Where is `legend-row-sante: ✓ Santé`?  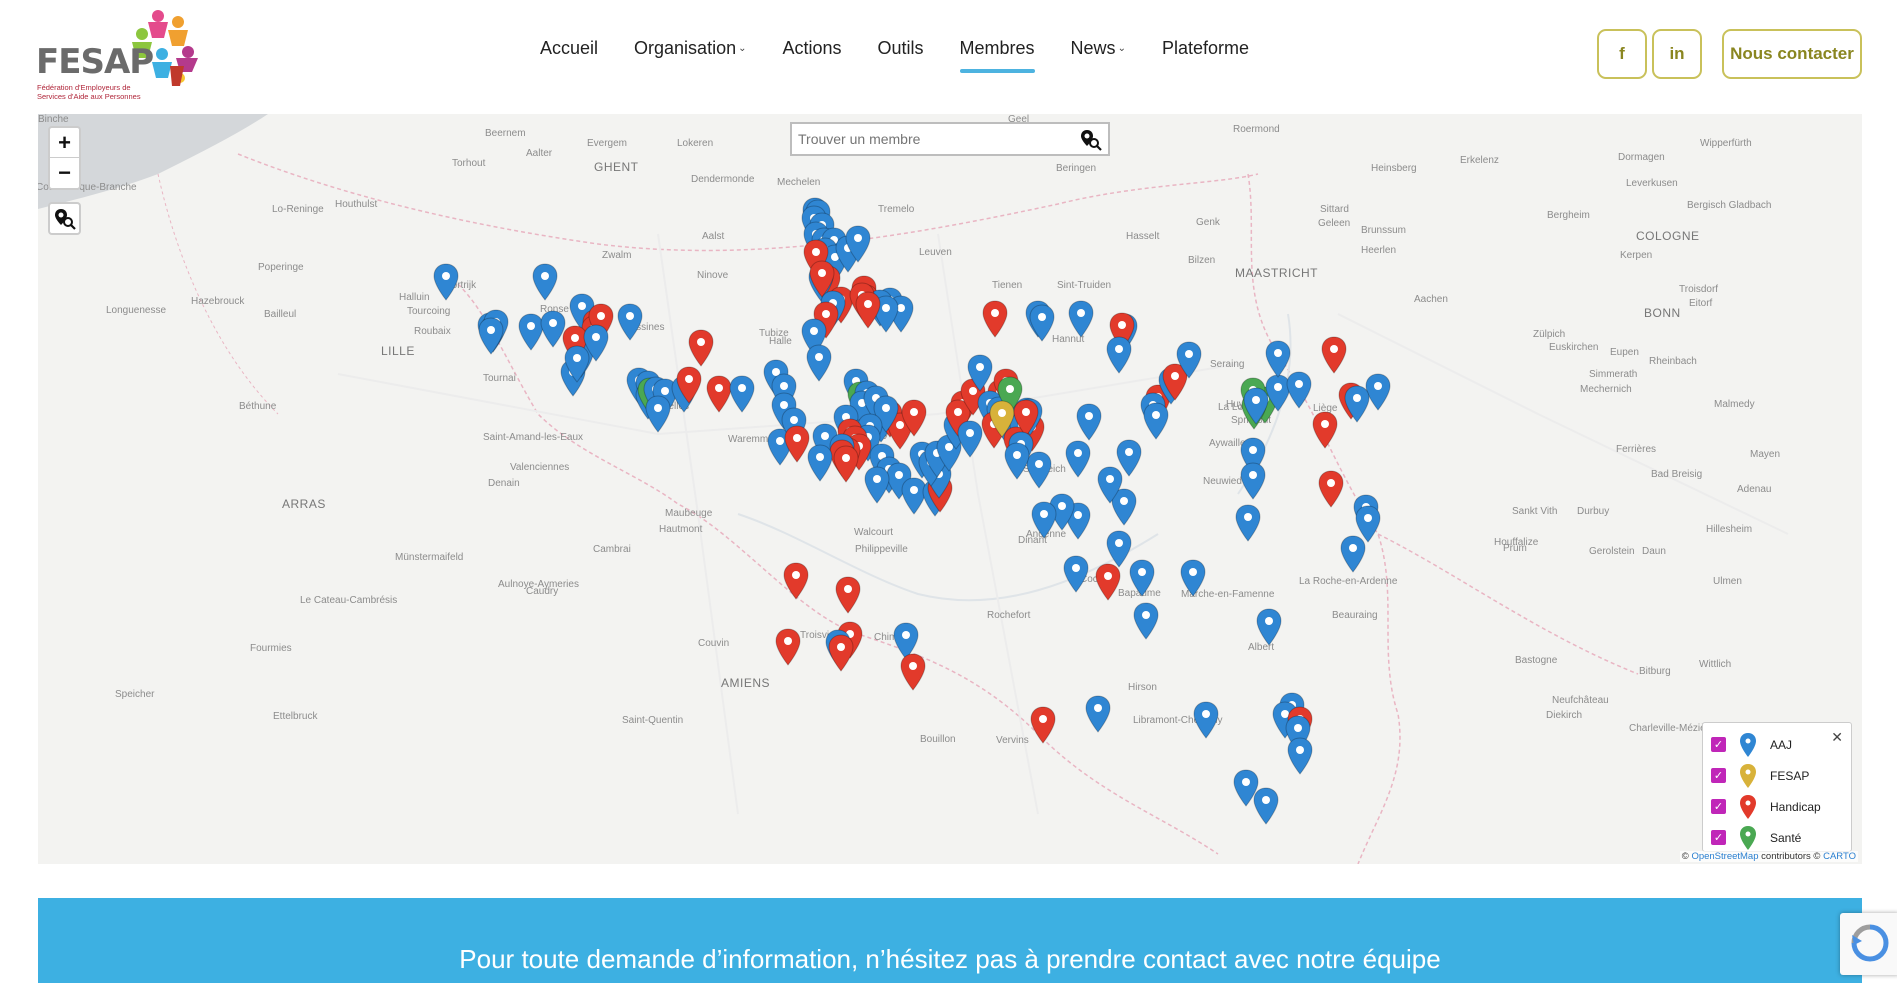
legend-row-sante: ✓ Santé is located at coordinates (1781, 837).